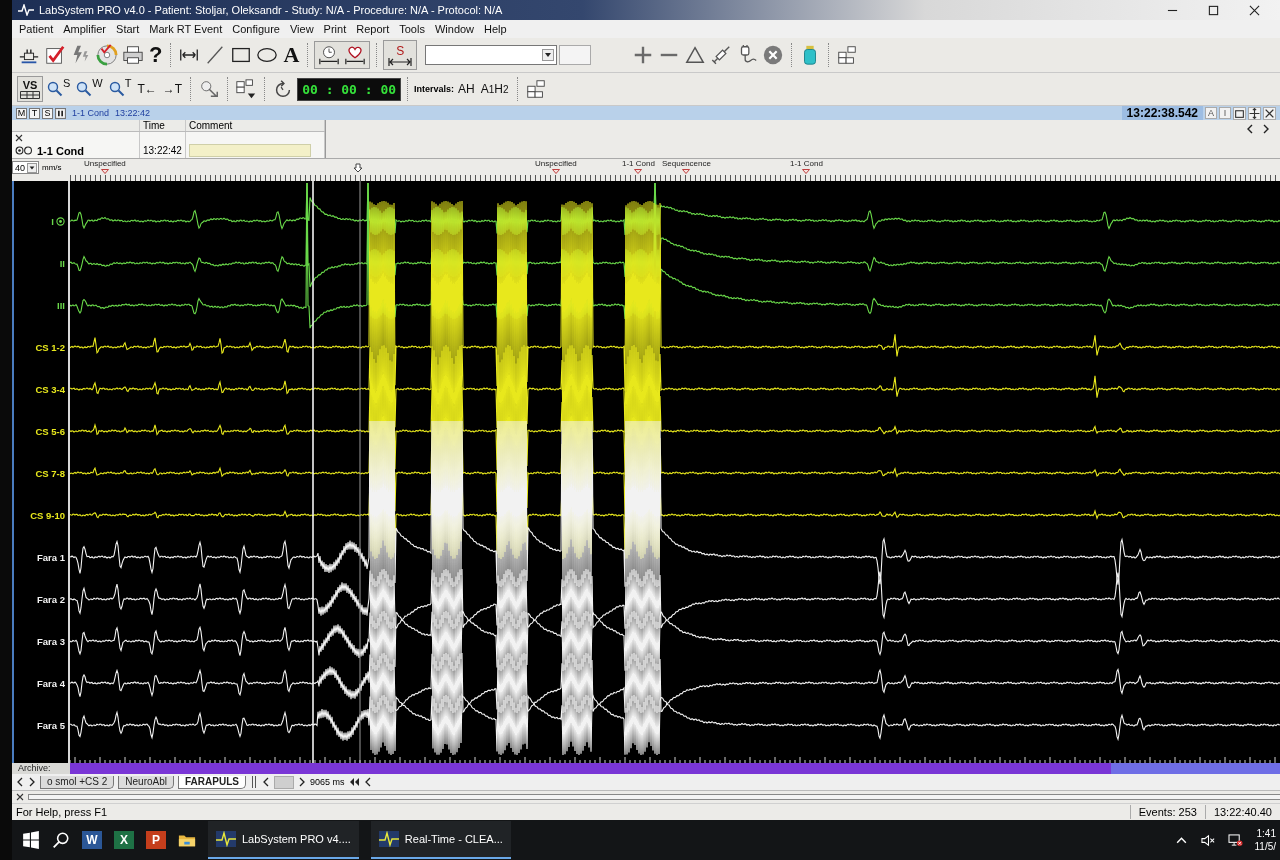  I want to click on menu-item: Amplifier, so click(85, 29).